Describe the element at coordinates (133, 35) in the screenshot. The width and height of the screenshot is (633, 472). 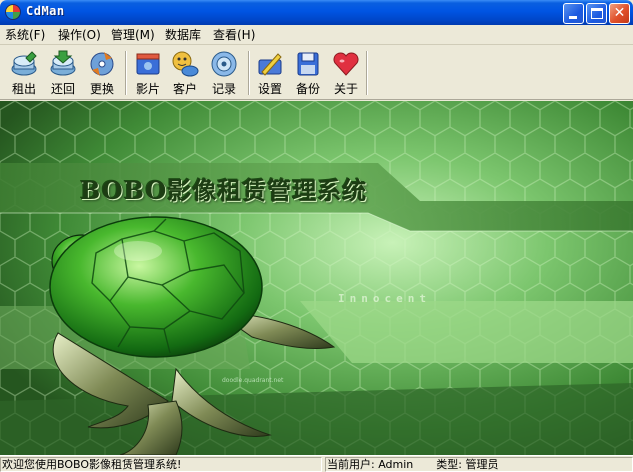
I see `menu-manage: 管理(M)` at that location.